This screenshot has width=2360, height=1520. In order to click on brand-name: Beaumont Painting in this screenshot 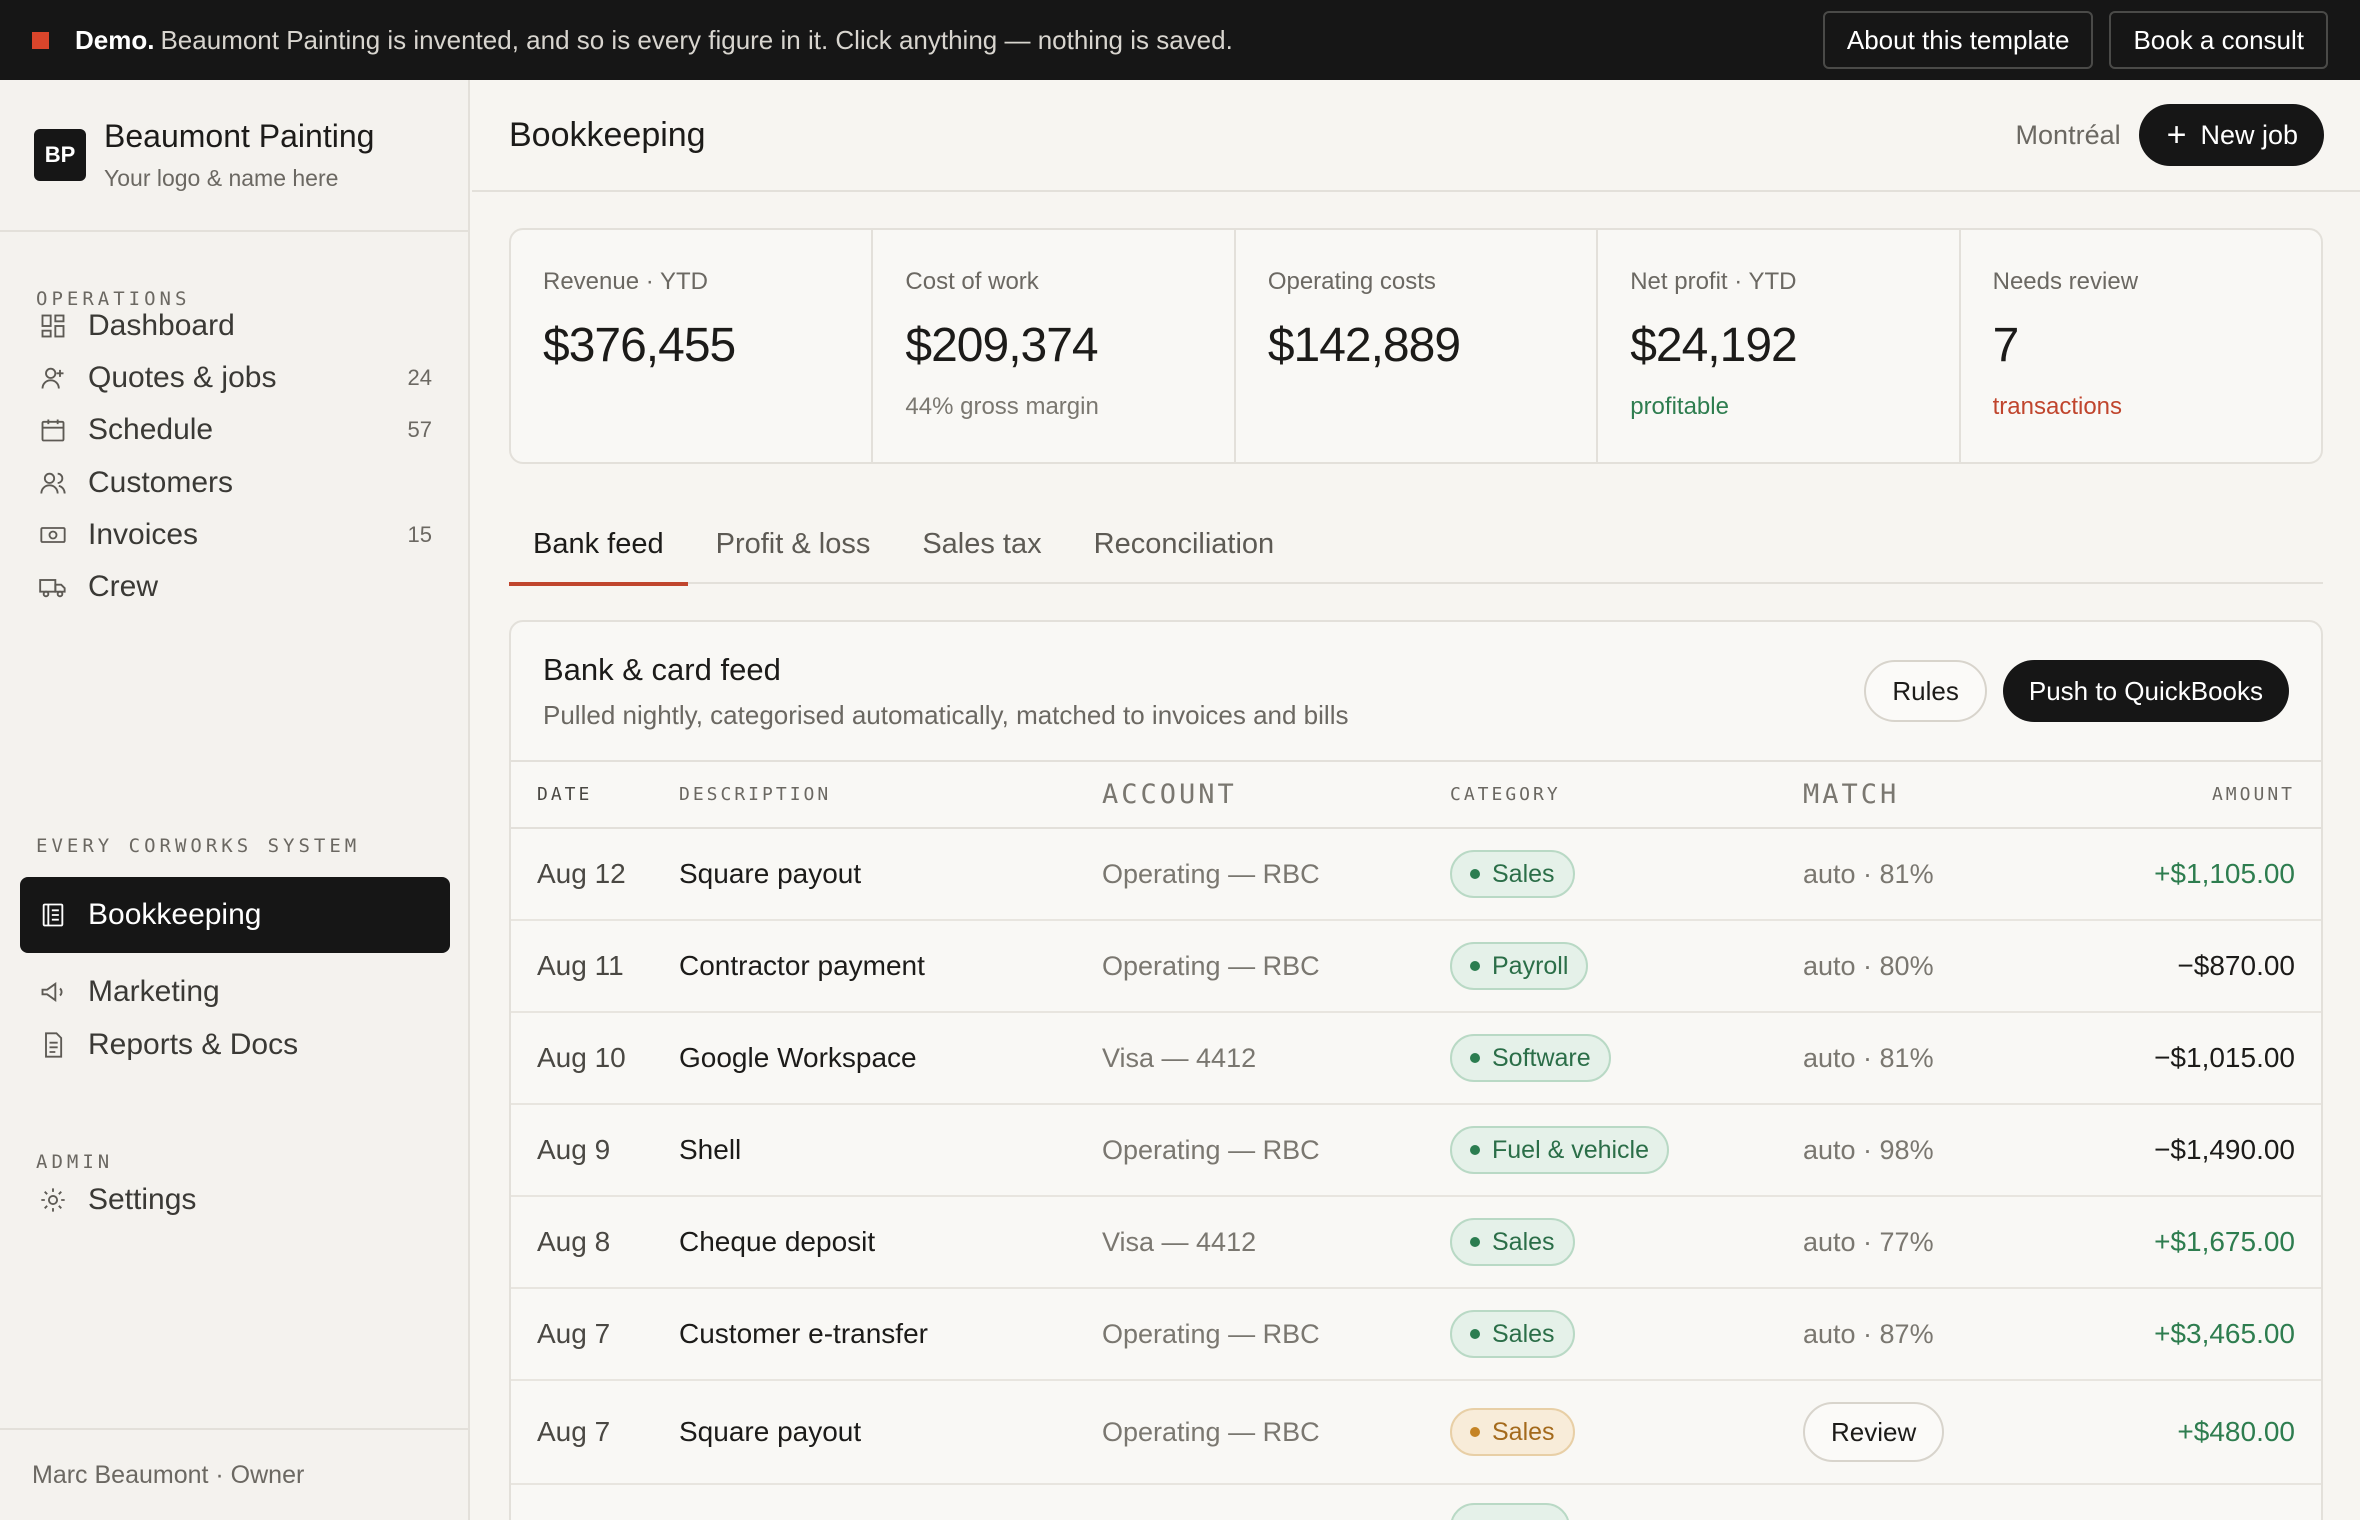, I will do `click(239, 136)`.